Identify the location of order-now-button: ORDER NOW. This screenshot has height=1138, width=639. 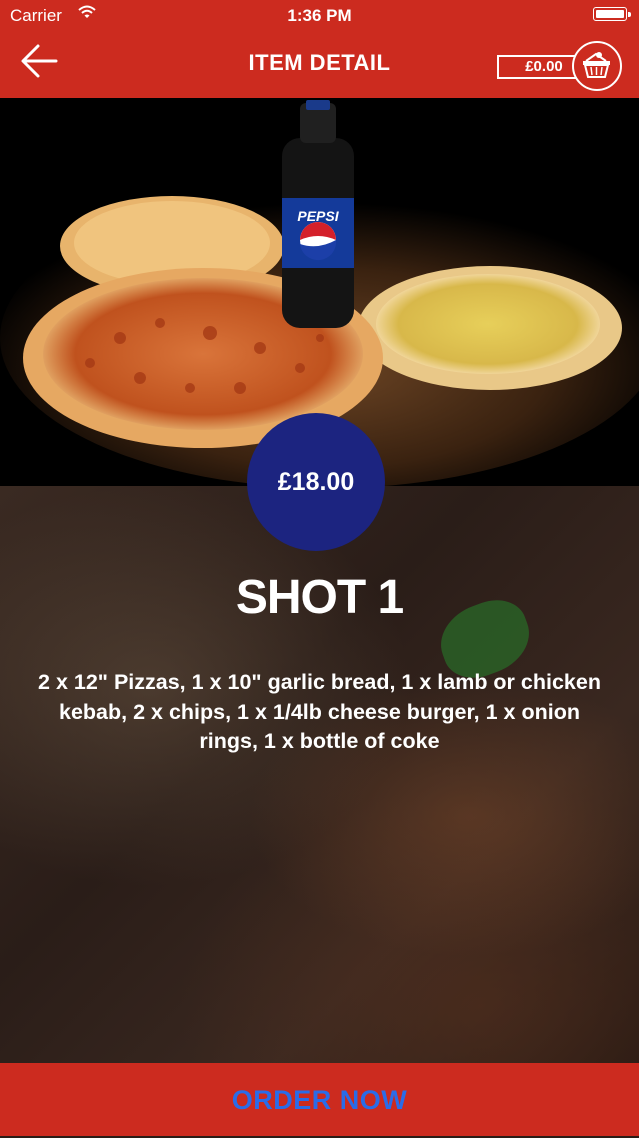
(319, 1099).